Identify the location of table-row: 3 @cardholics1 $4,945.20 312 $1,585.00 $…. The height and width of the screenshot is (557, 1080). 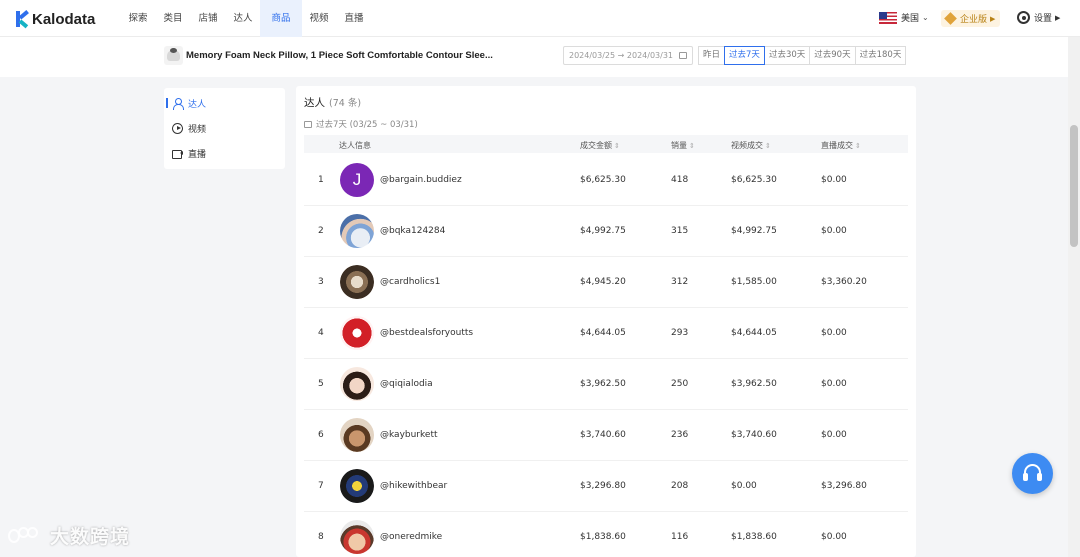
(606, 282).